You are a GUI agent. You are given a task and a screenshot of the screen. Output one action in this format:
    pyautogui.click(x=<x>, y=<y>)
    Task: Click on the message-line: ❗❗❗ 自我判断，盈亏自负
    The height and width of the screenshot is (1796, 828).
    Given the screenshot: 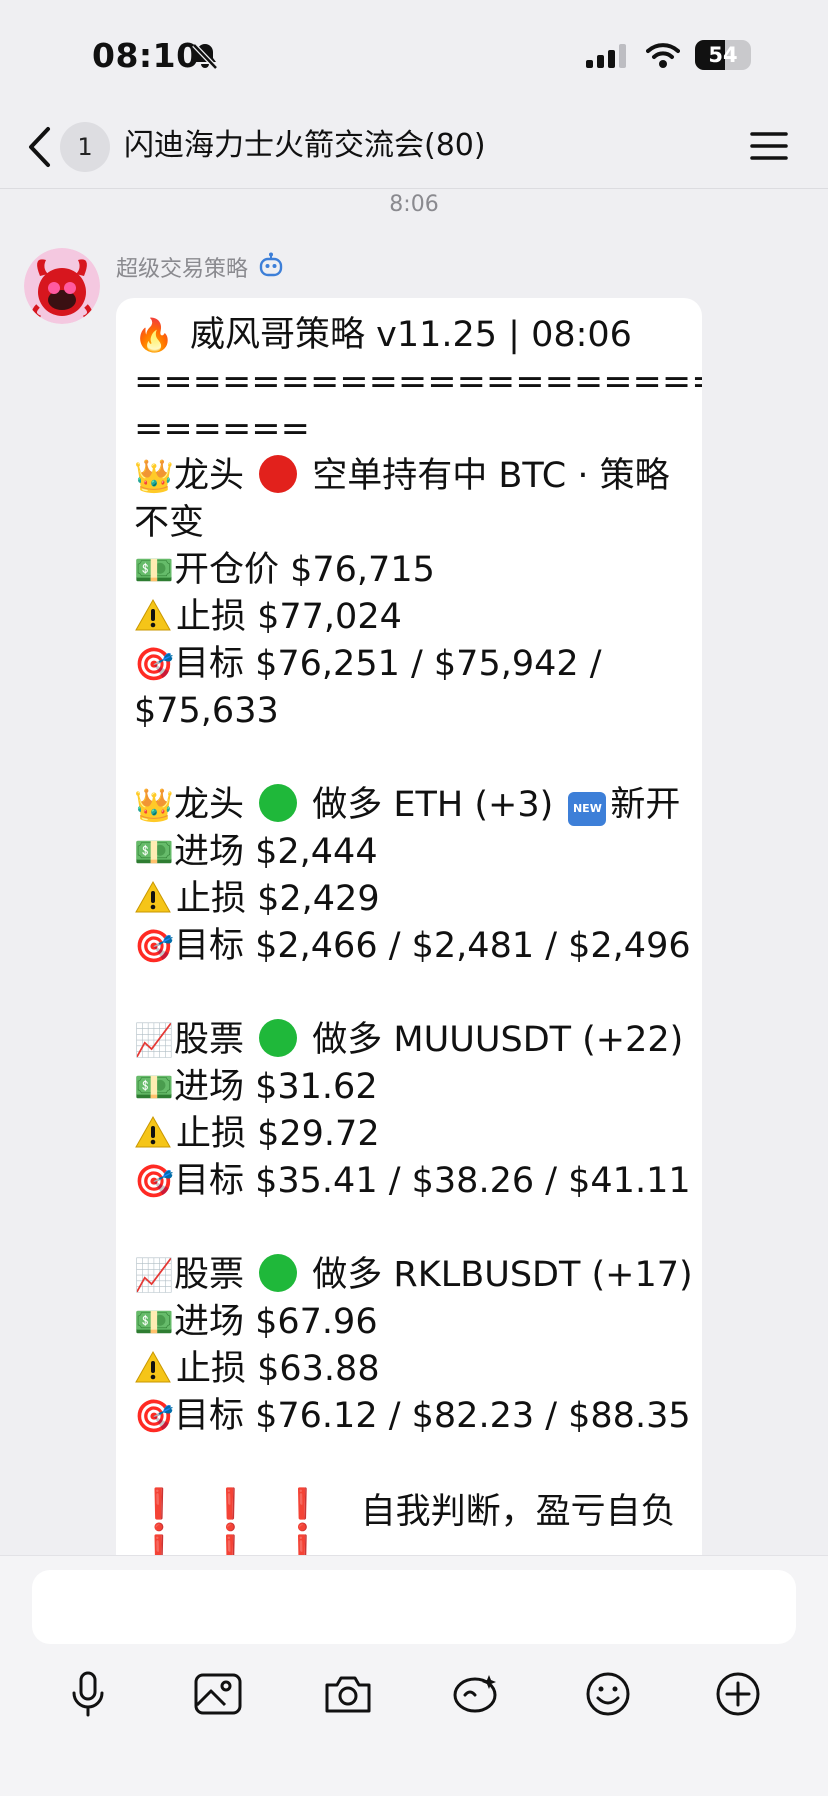 What is the action you would take?
    pyautogui.click(x=412, y=1510)
    